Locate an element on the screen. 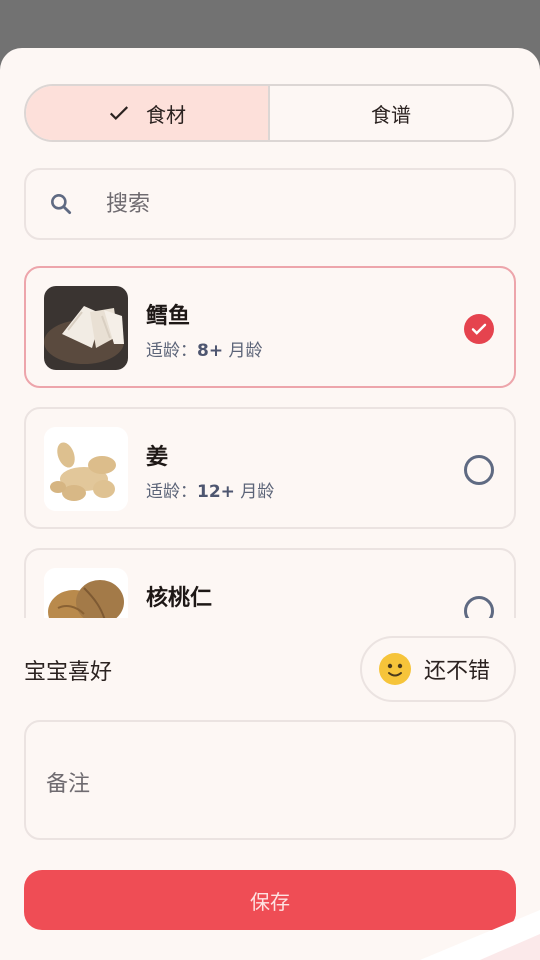 The height and width of the screenshot is (960, 540). walnut-image is located at coordinates (86, 593).